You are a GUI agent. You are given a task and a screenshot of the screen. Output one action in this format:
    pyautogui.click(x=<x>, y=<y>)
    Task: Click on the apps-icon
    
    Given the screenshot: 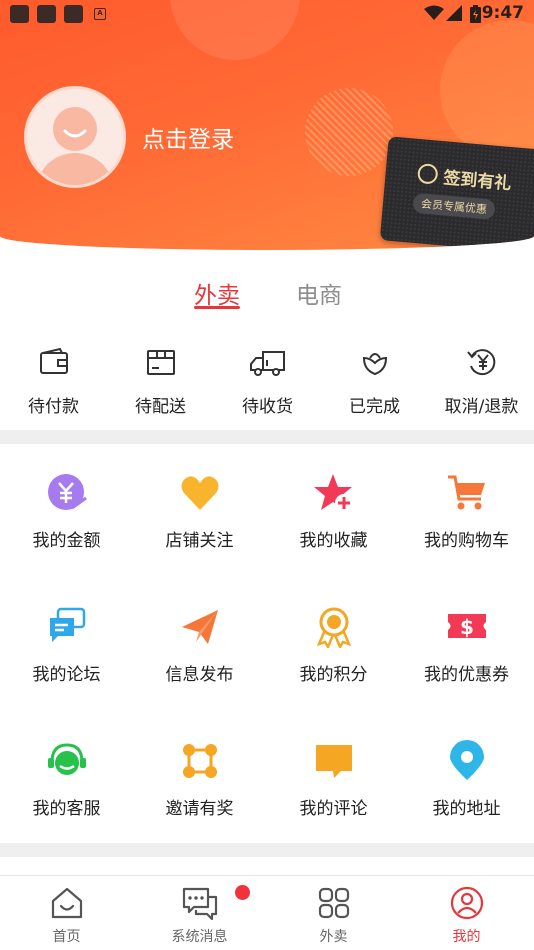 What is the action you would take?
    pyautogui.click(x=333, y=903)
    